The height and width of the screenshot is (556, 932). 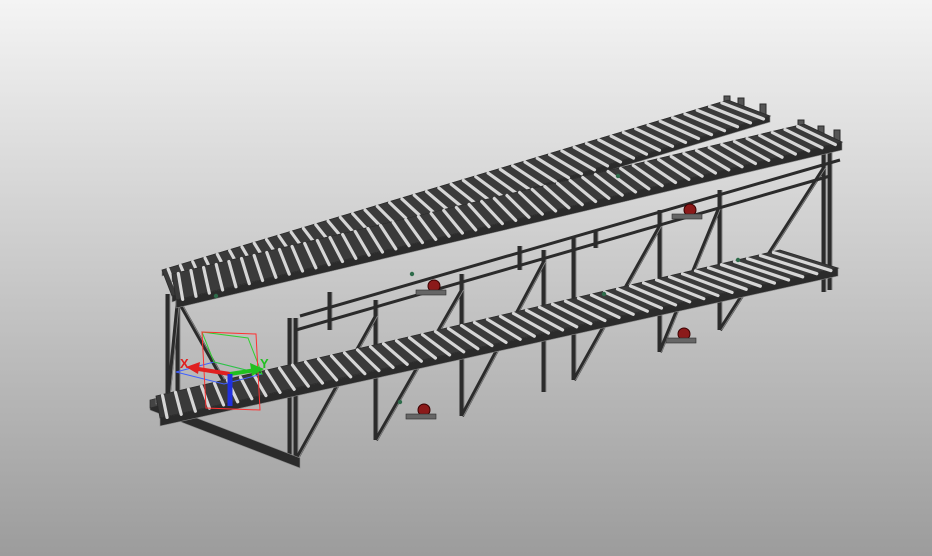 What do you see at coordinates (264, 363) in the screenshot?
I see `triad-y-label: Y` at bounding box center [264, 363].